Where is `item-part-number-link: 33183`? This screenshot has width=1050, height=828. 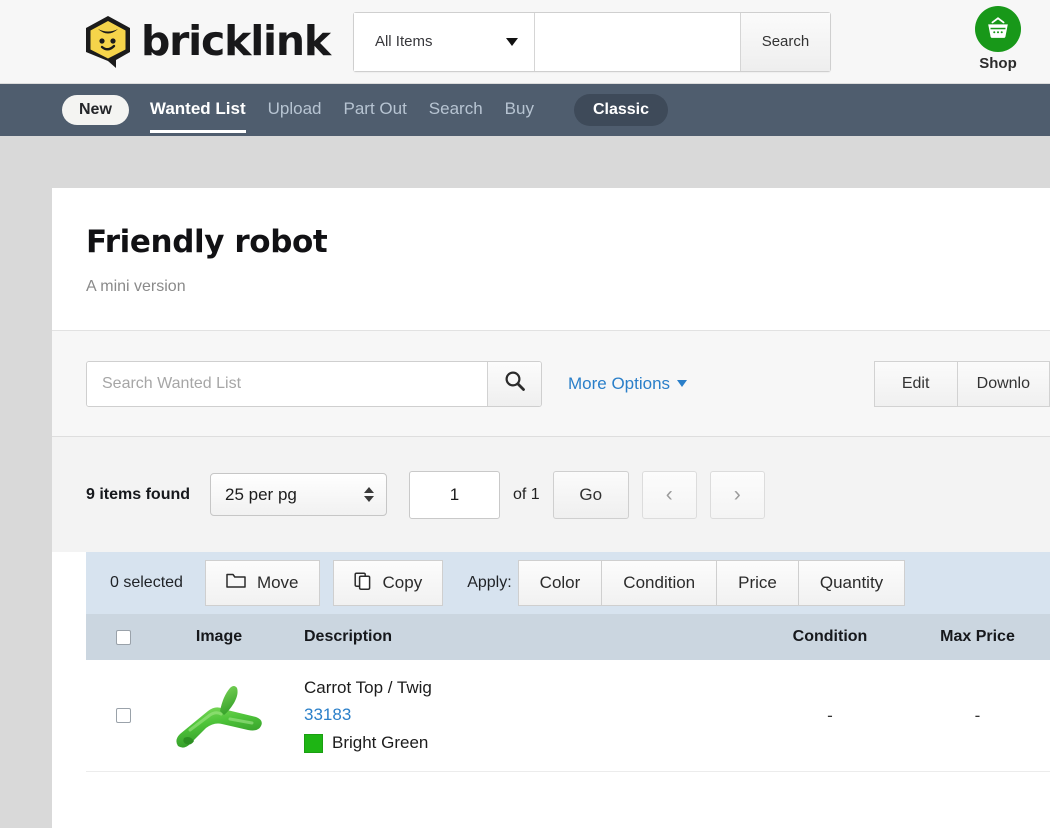
item-part-number-link: 33183 is located at coordinates (529, 715).